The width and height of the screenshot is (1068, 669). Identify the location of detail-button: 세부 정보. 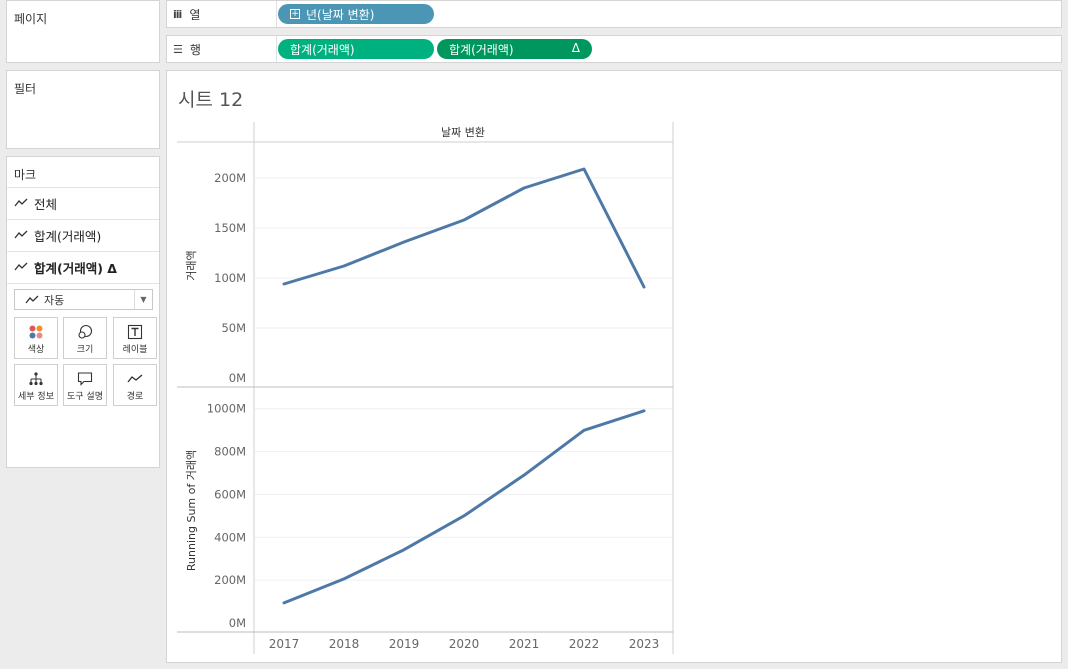
(36, 385).